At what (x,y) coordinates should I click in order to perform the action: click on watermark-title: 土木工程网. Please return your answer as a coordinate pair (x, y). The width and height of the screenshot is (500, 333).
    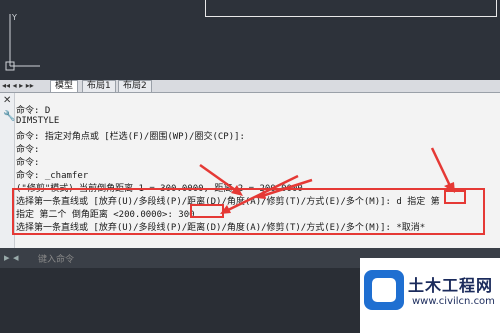
    Looking at the image, I should click on (451, 285).